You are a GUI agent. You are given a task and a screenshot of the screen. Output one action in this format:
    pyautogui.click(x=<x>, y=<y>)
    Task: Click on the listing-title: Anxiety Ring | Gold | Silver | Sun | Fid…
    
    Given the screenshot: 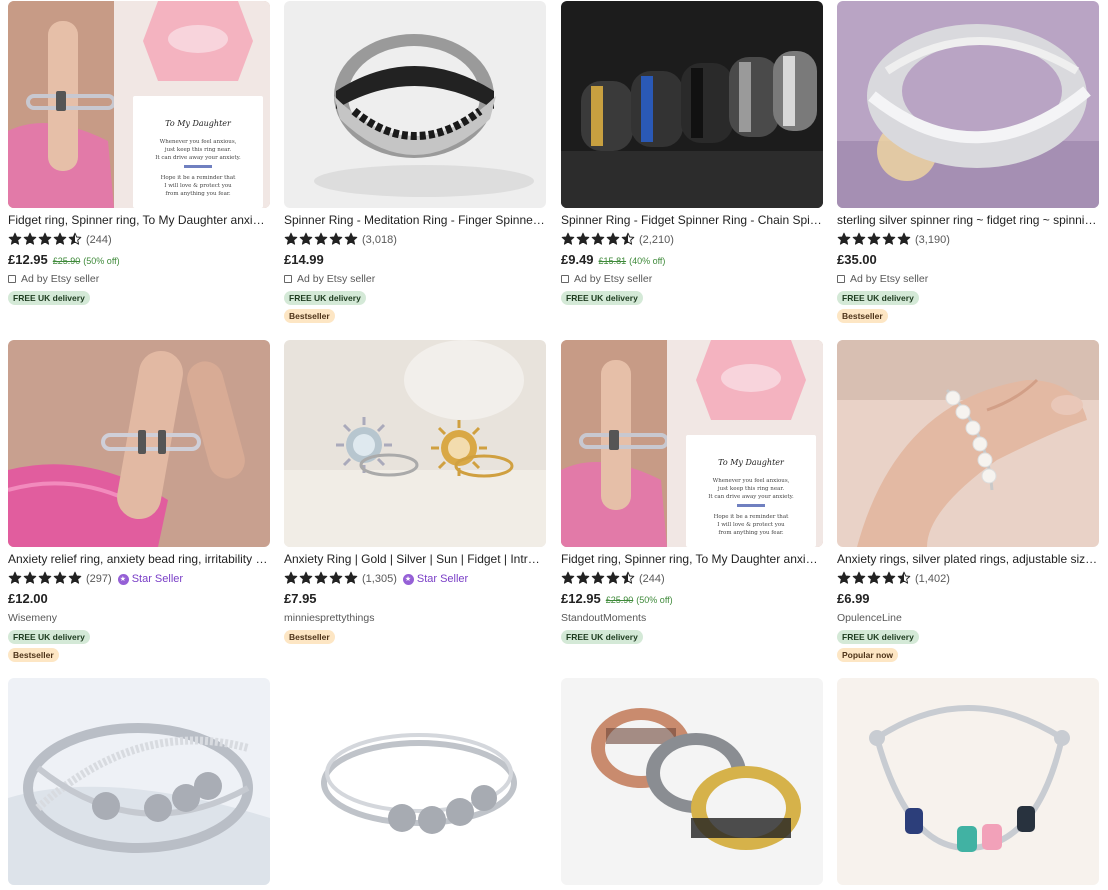 What is the action you would take?
    pyautogui.click(x=415, y=559)
    